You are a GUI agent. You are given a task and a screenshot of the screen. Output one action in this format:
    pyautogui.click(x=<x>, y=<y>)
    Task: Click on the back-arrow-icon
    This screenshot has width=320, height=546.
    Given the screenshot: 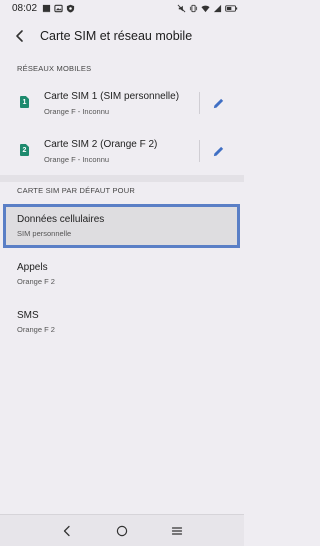 What is the action you would take?
    pyautogui.click(x=19, y=36)
    